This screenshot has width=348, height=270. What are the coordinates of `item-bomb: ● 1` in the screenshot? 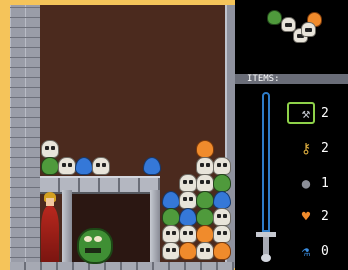 It's located at (318, 184).